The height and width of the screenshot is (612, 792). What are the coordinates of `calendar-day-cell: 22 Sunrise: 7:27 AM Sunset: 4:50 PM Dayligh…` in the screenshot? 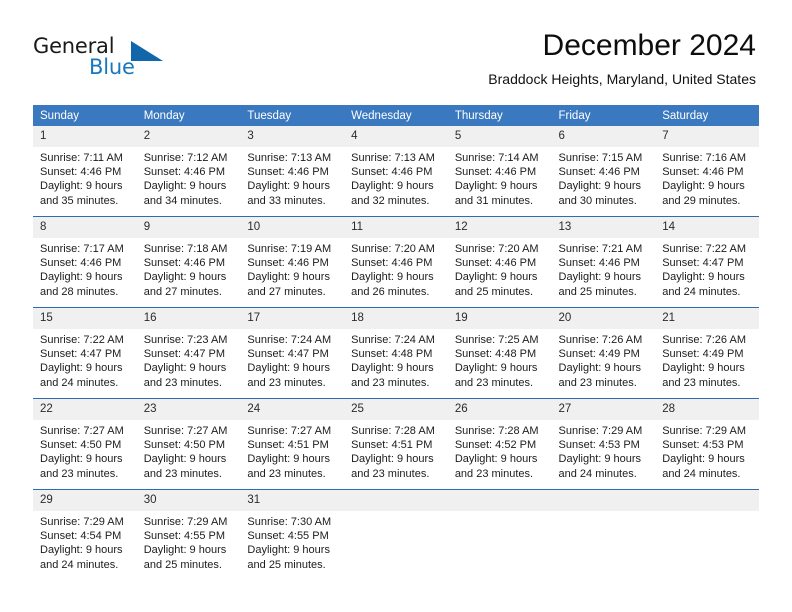 It's located at (85, 444).